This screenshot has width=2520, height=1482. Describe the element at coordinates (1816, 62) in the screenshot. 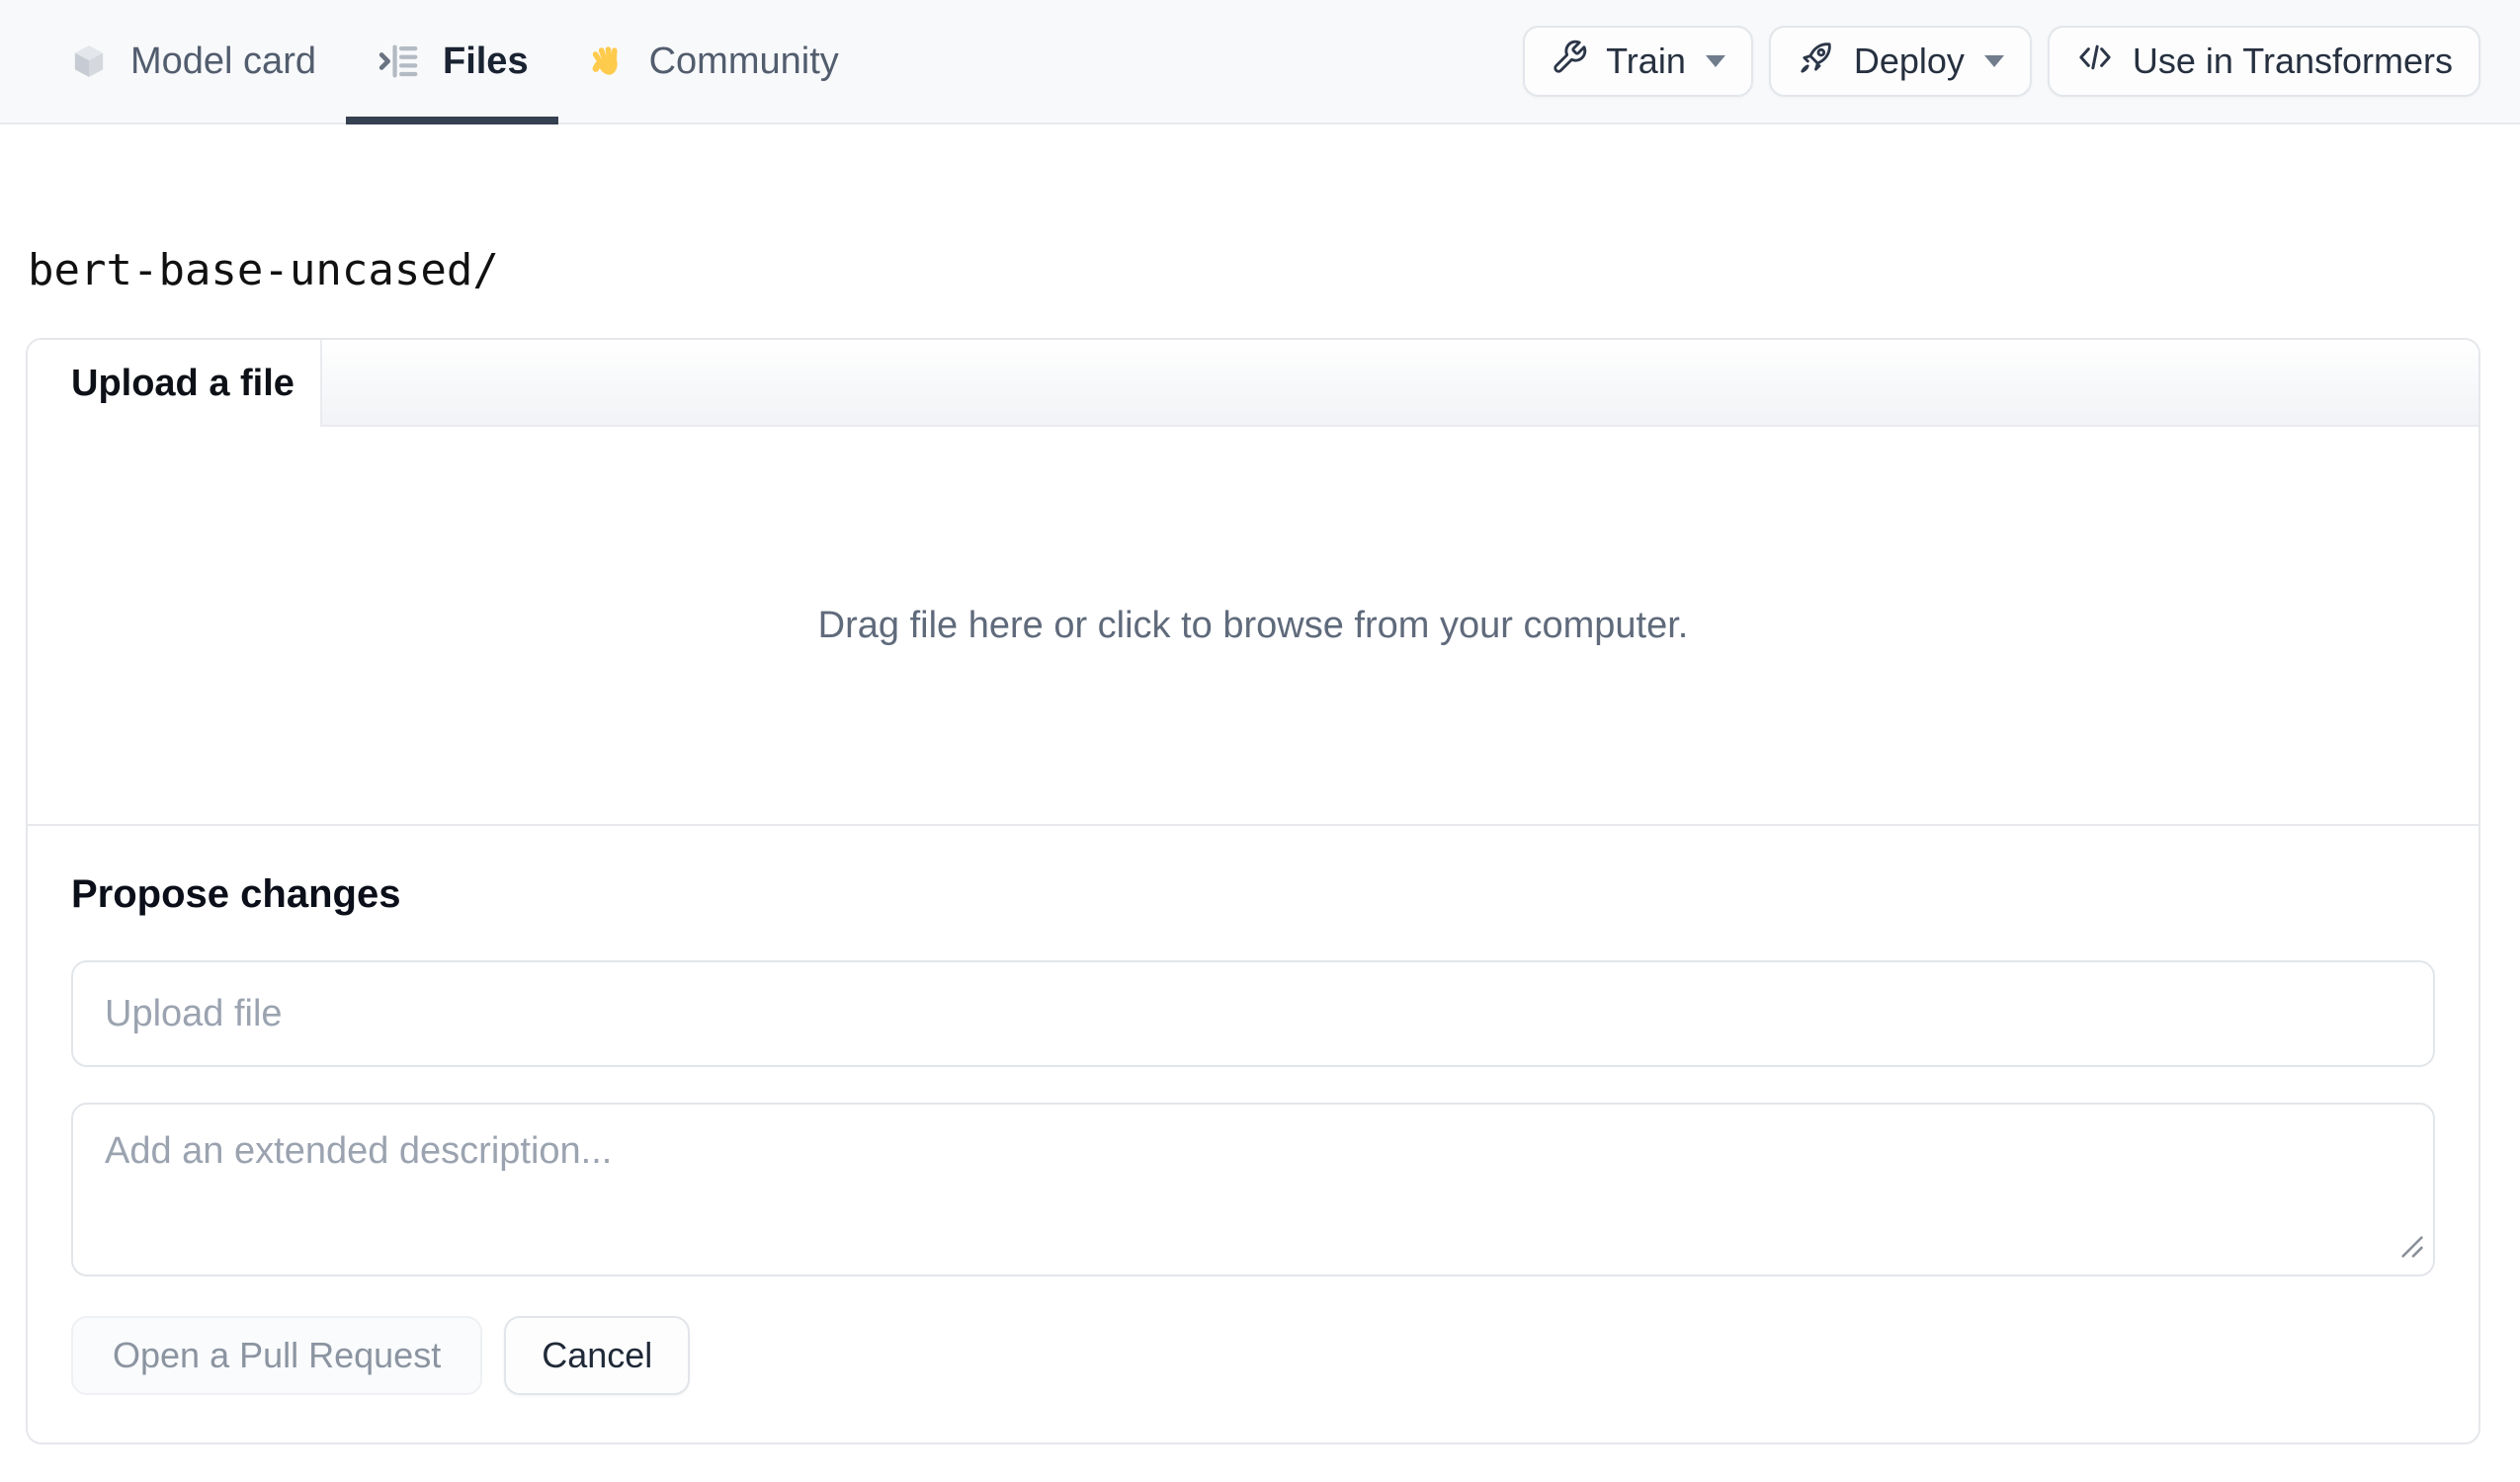

I see `rocket-icon` at that location.